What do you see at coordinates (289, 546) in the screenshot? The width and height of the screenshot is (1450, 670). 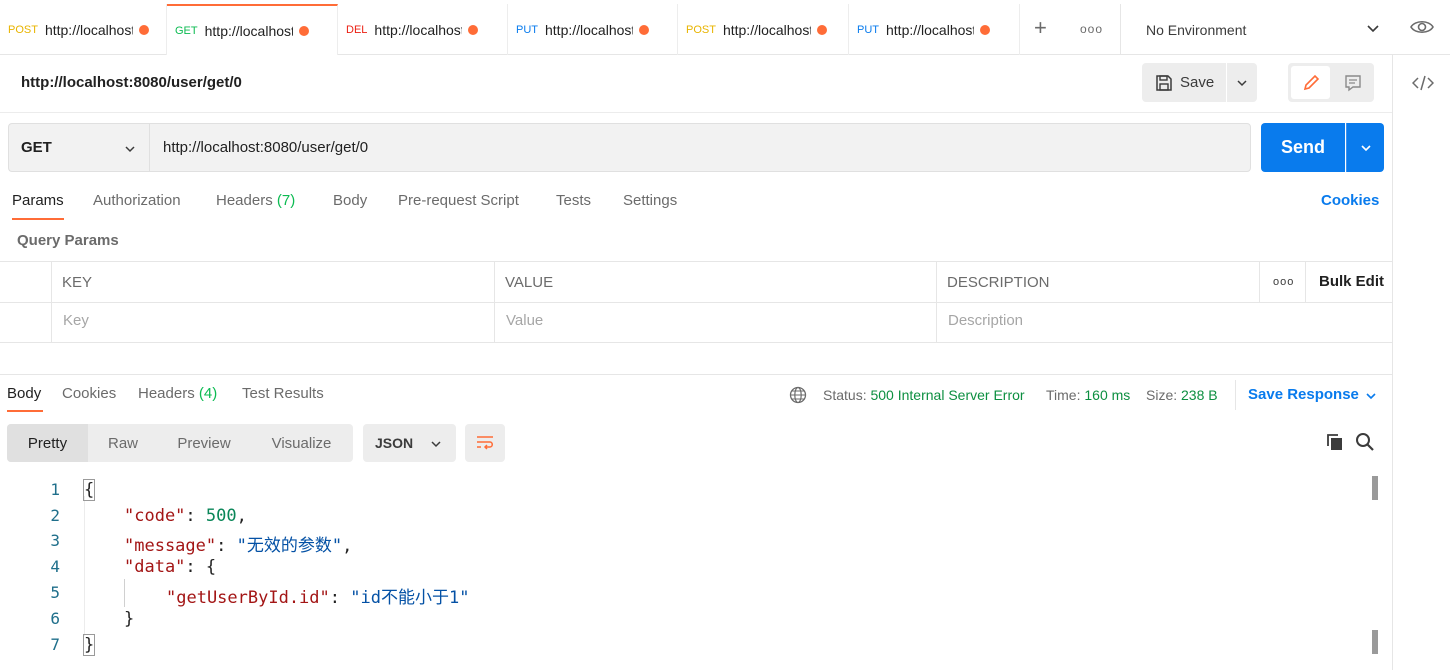 I see `json-string: "无效的参数"` at bounding box center [289, 546].